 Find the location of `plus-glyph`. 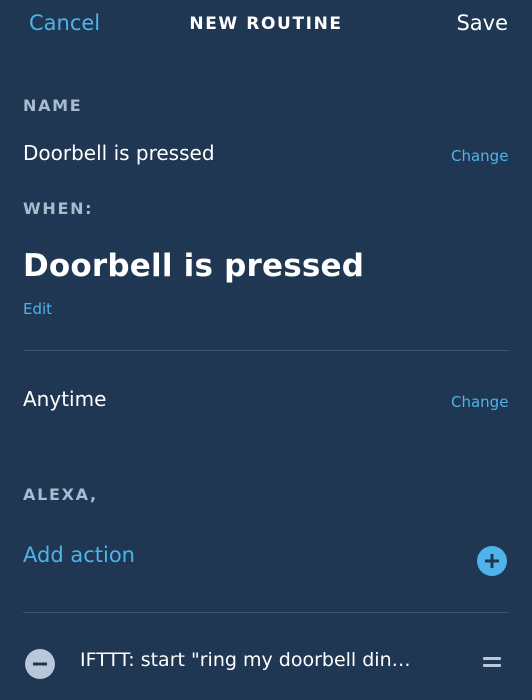

plus-glyph is located at coordinates (492, 561).